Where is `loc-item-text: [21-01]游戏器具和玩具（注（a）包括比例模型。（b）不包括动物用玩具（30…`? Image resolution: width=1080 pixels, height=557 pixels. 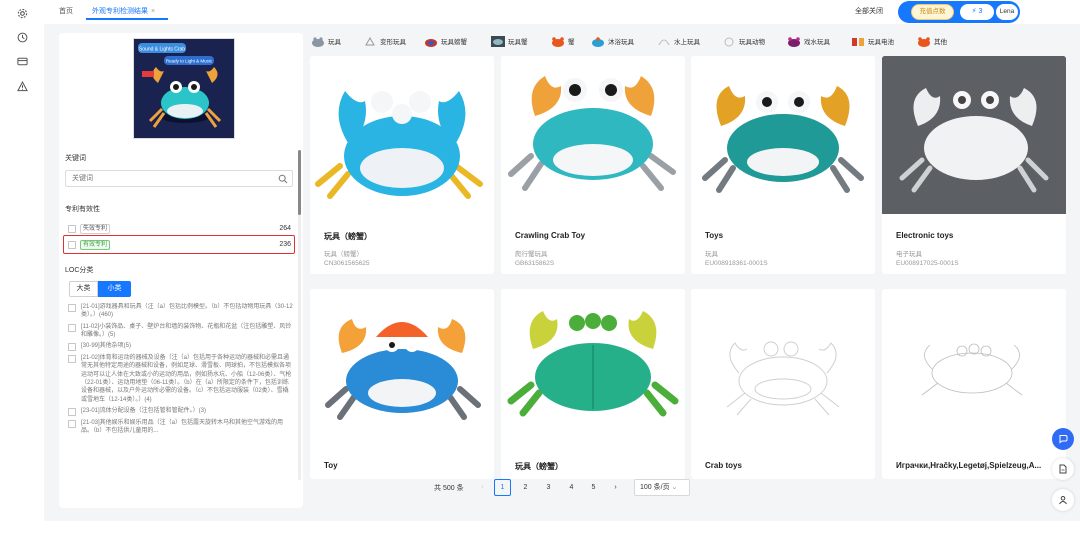 loc-item-text: [21-01]游戏器具和玩具（注（a）包括比例模型。（b）不包括动物用玩具（30… is located at coordinates (187, 311).